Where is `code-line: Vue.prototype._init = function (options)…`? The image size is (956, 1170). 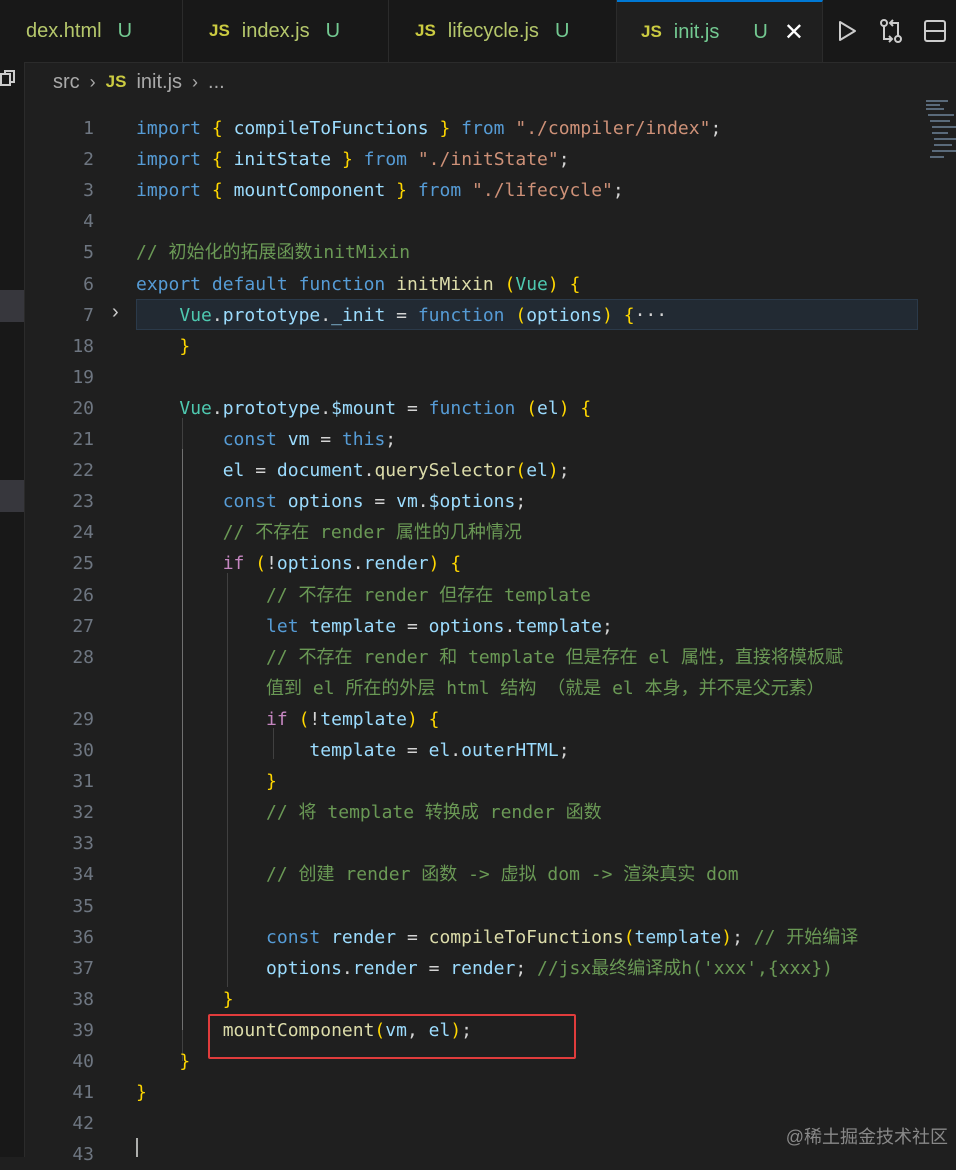
code-line: Vue.prototype._init = function (options)… is located at coordinates (401, 315).